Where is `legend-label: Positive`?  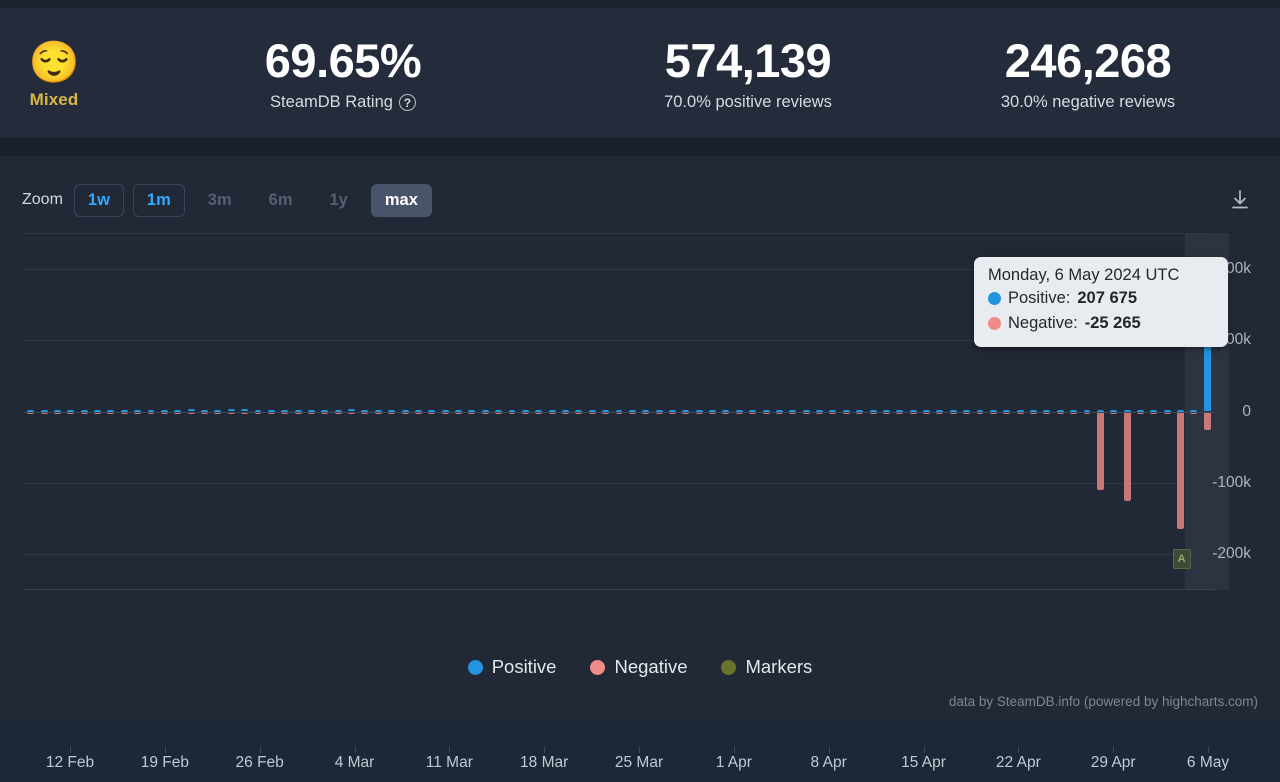
legend-label: Positive is located at coordinates (524, 666).